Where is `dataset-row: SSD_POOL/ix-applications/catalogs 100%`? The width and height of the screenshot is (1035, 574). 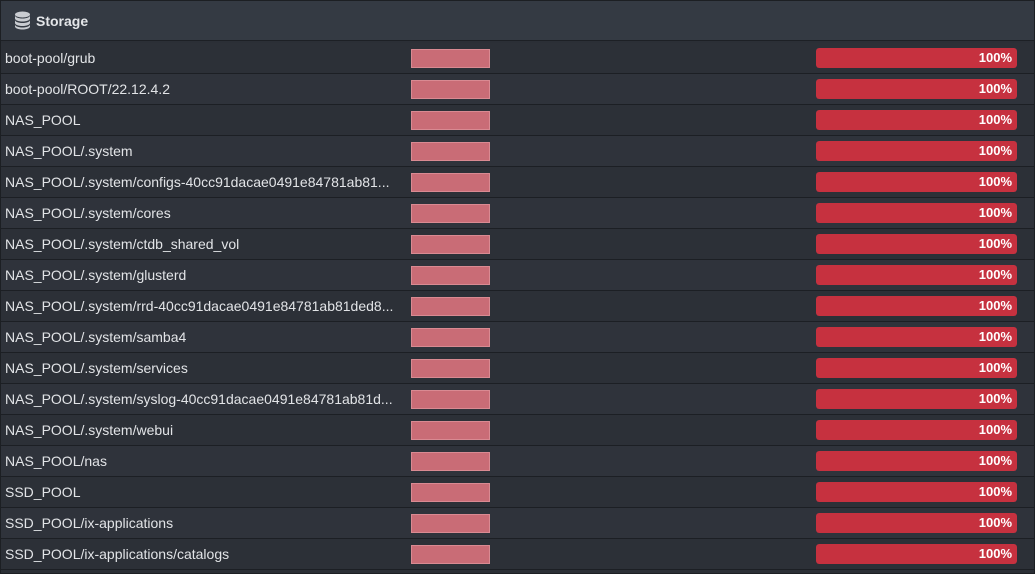 dataset-row: SSD_POOL/ix-applications/catalogs 100% is located at coordinates (517, 554).